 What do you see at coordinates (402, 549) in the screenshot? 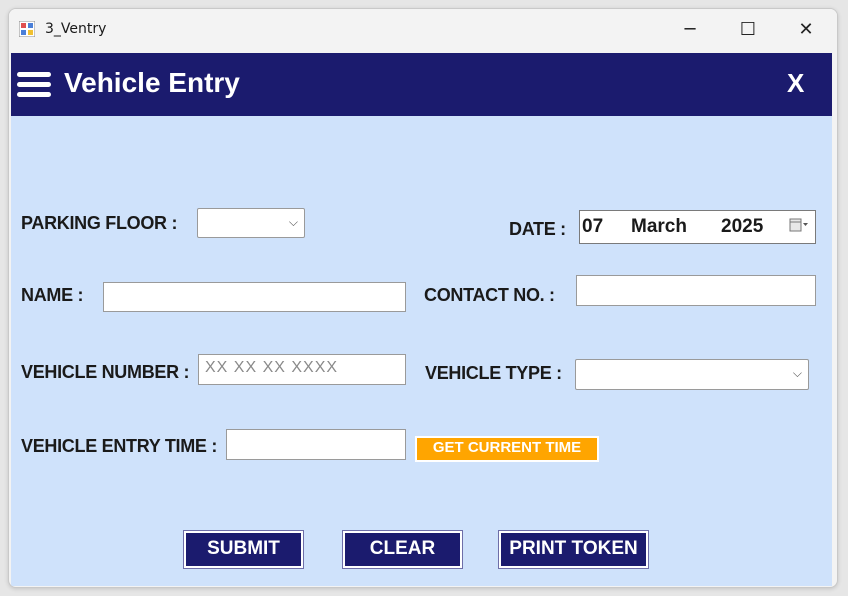
I see `clear-button: CLEAR` at bounding box center [402, 549].